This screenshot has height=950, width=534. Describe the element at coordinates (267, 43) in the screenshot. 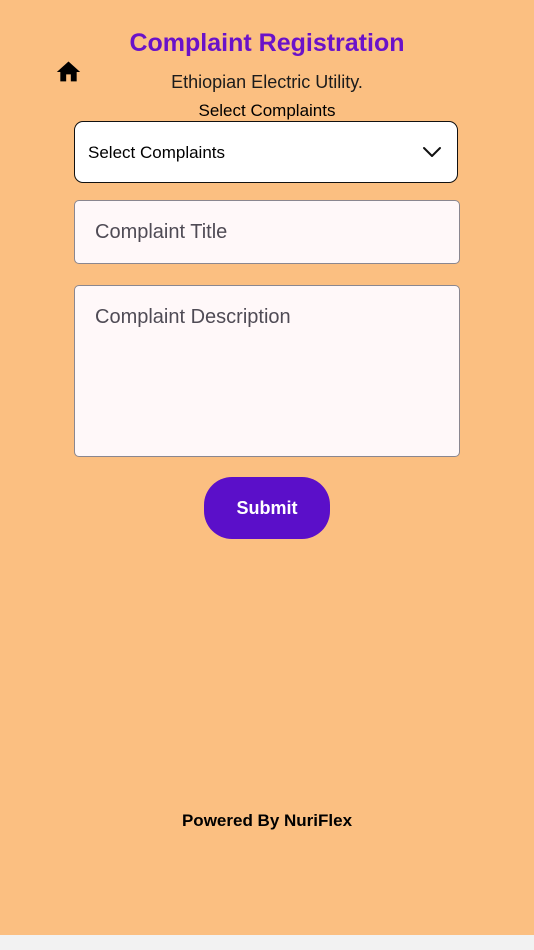

I see `page-title: Complaint Registration` at that location.